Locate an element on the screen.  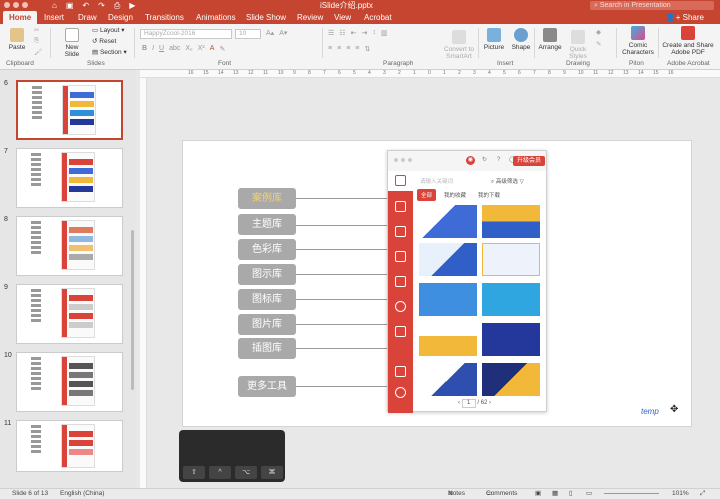
new-slide-button: New Slide is located at coordinates (72, 43).